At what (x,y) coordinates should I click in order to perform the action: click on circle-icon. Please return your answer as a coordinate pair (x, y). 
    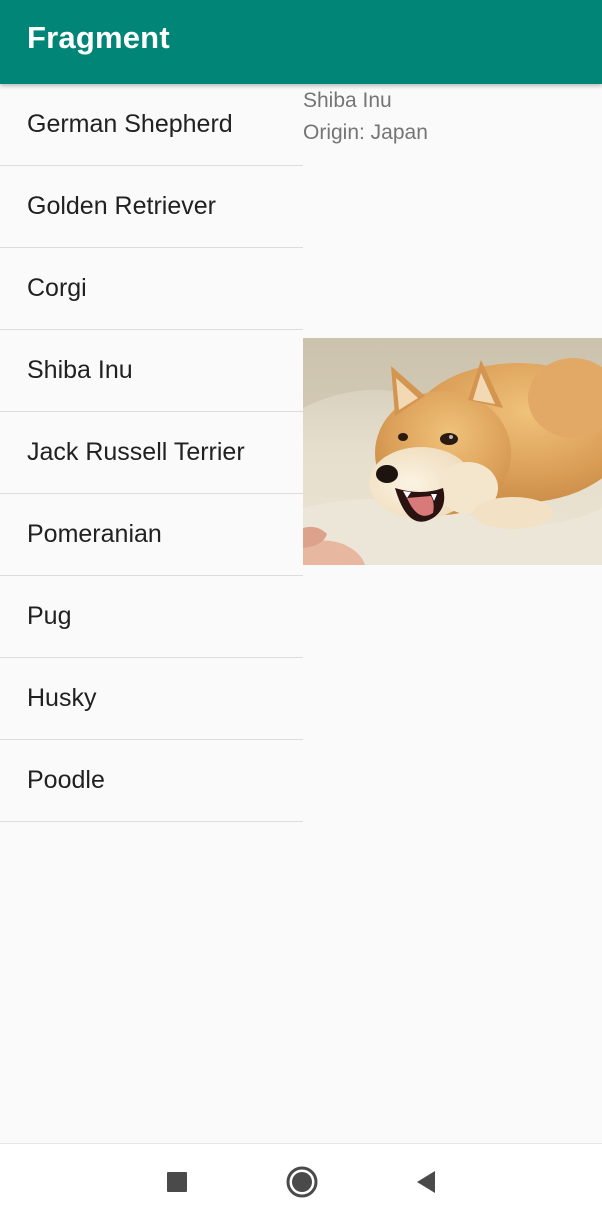
    Looking at the image, I should click on (302, 1184).